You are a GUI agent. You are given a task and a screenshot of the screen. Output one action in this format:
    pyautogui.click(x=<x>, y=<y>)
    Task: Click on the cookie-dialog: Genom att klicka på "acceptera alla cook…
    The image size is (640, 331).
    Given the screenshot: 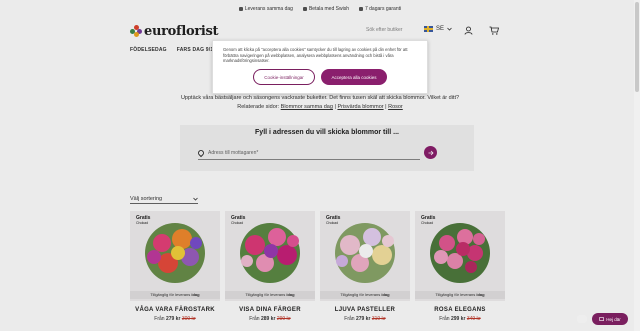 What is the action you would take?
    pyautogui.click(x=320, y=67)
    